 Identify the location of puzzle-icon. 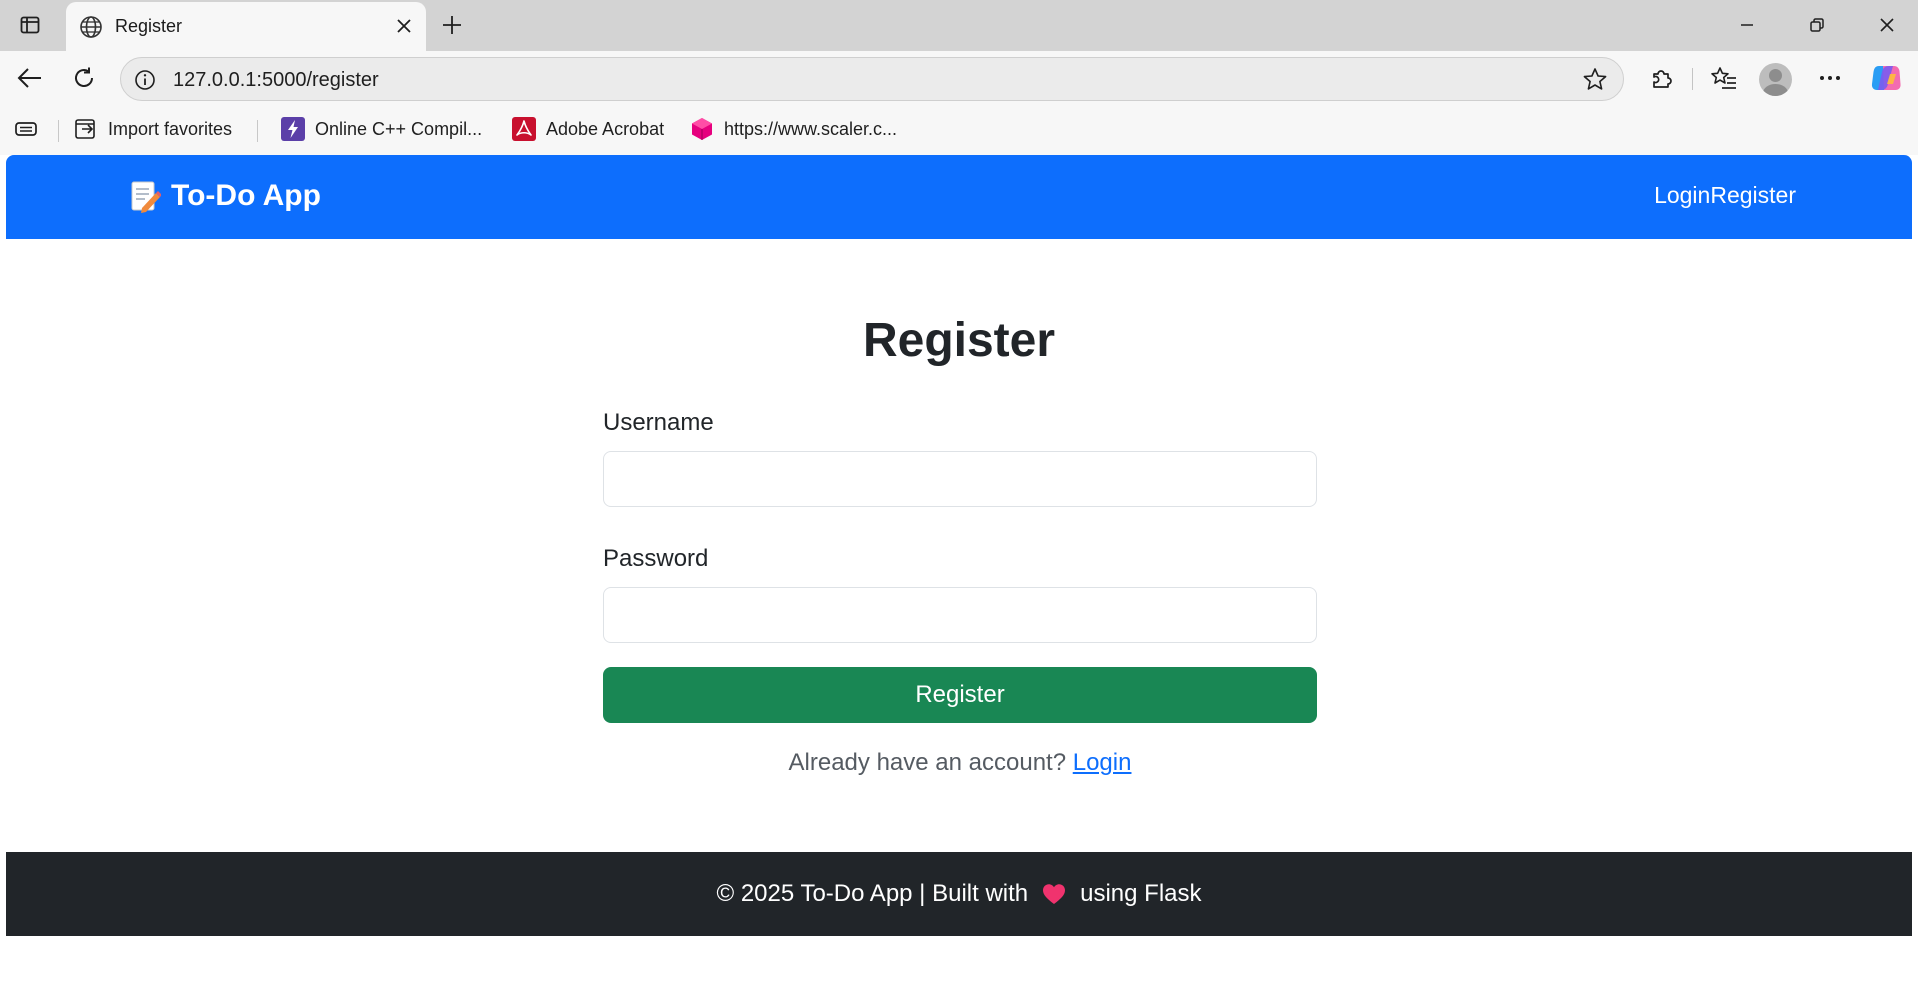
(1662, 79).